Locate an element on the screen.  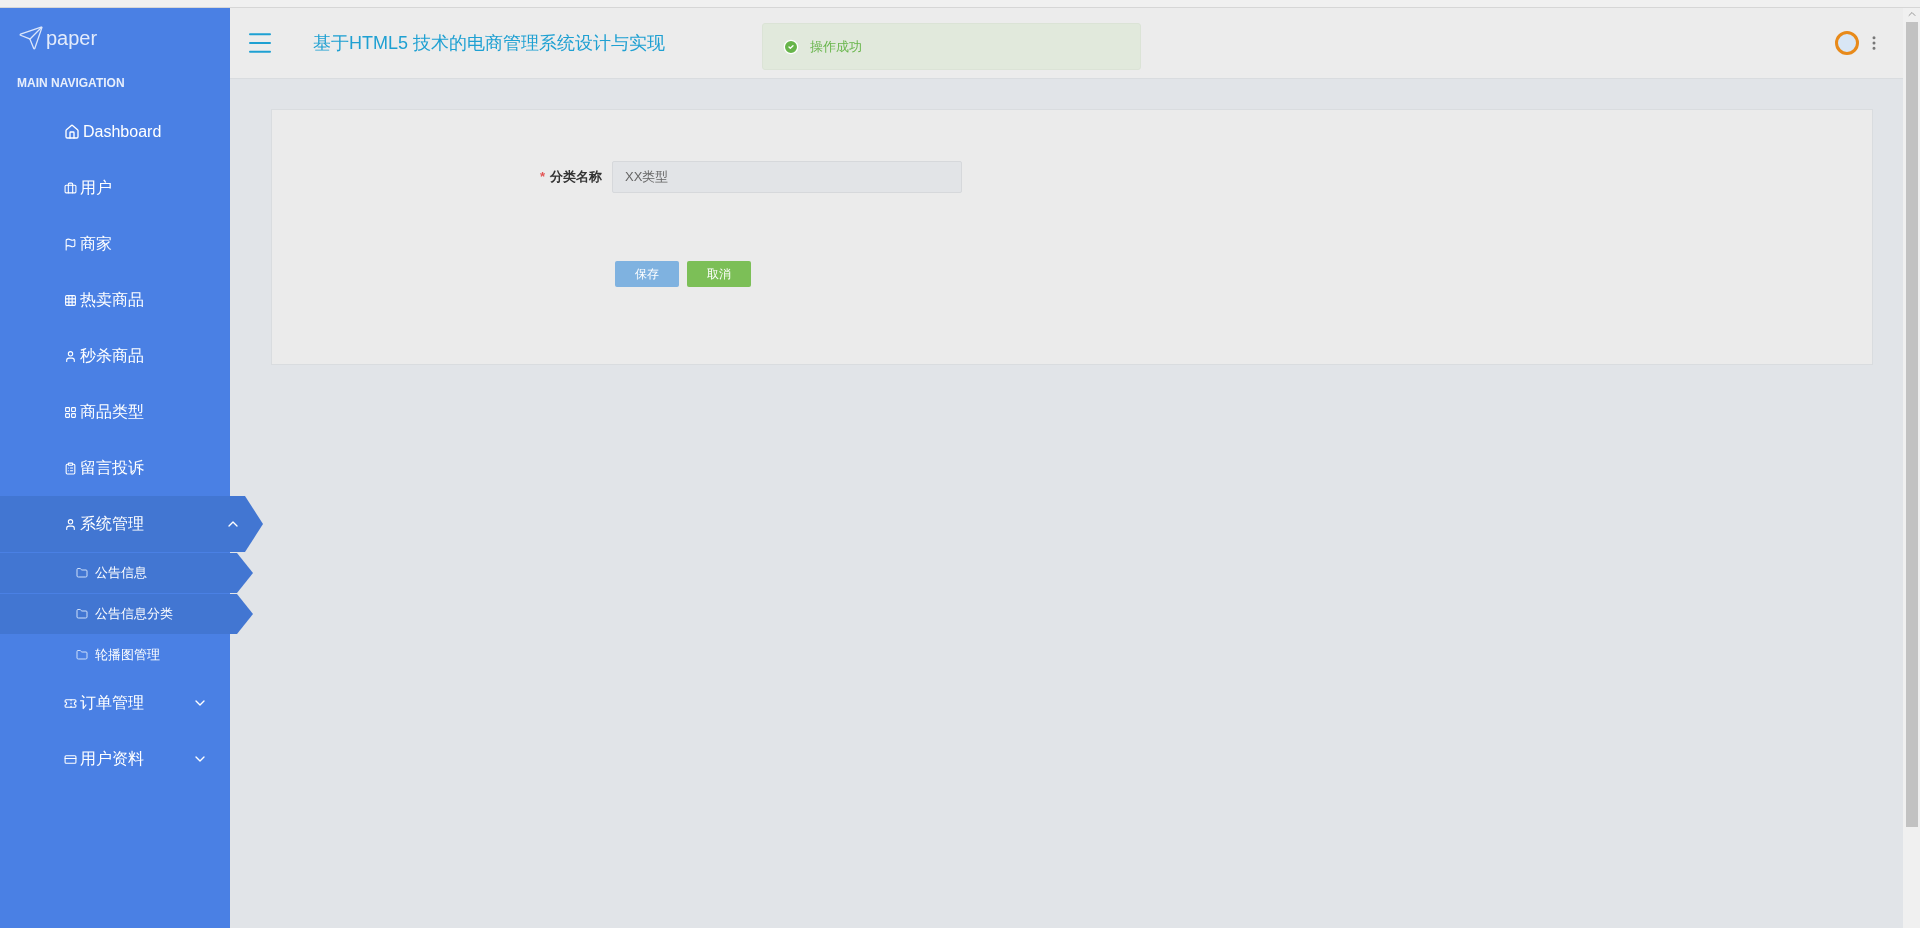
check-circle-icon is located at coordinates (791, 46).